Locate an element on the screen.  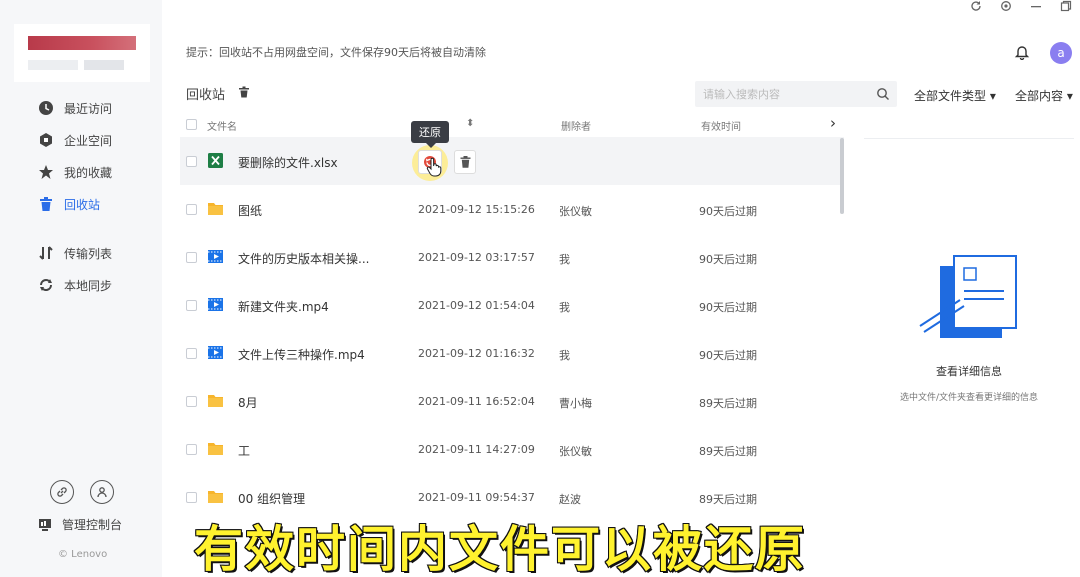
delete-forever-button is located at coordinates (465, 162).